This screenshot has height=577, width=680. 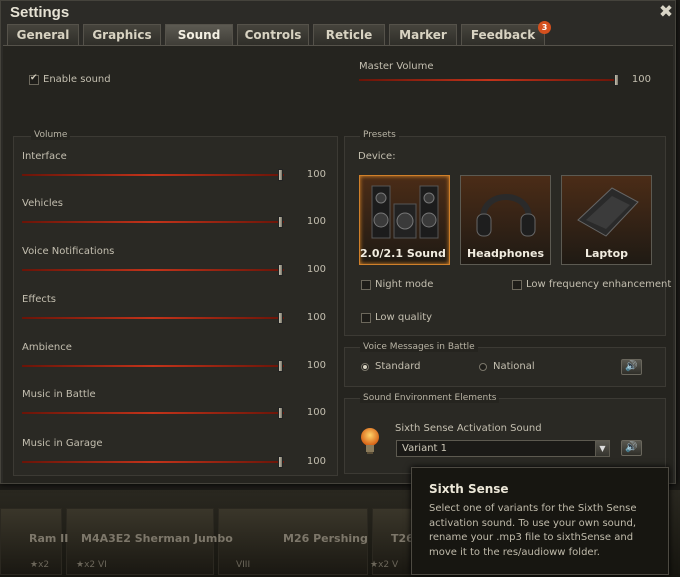 What do you see at coordinates (153, 366) in the screenshot?
I see `ambience-slider` at bounding box center [153, 366].